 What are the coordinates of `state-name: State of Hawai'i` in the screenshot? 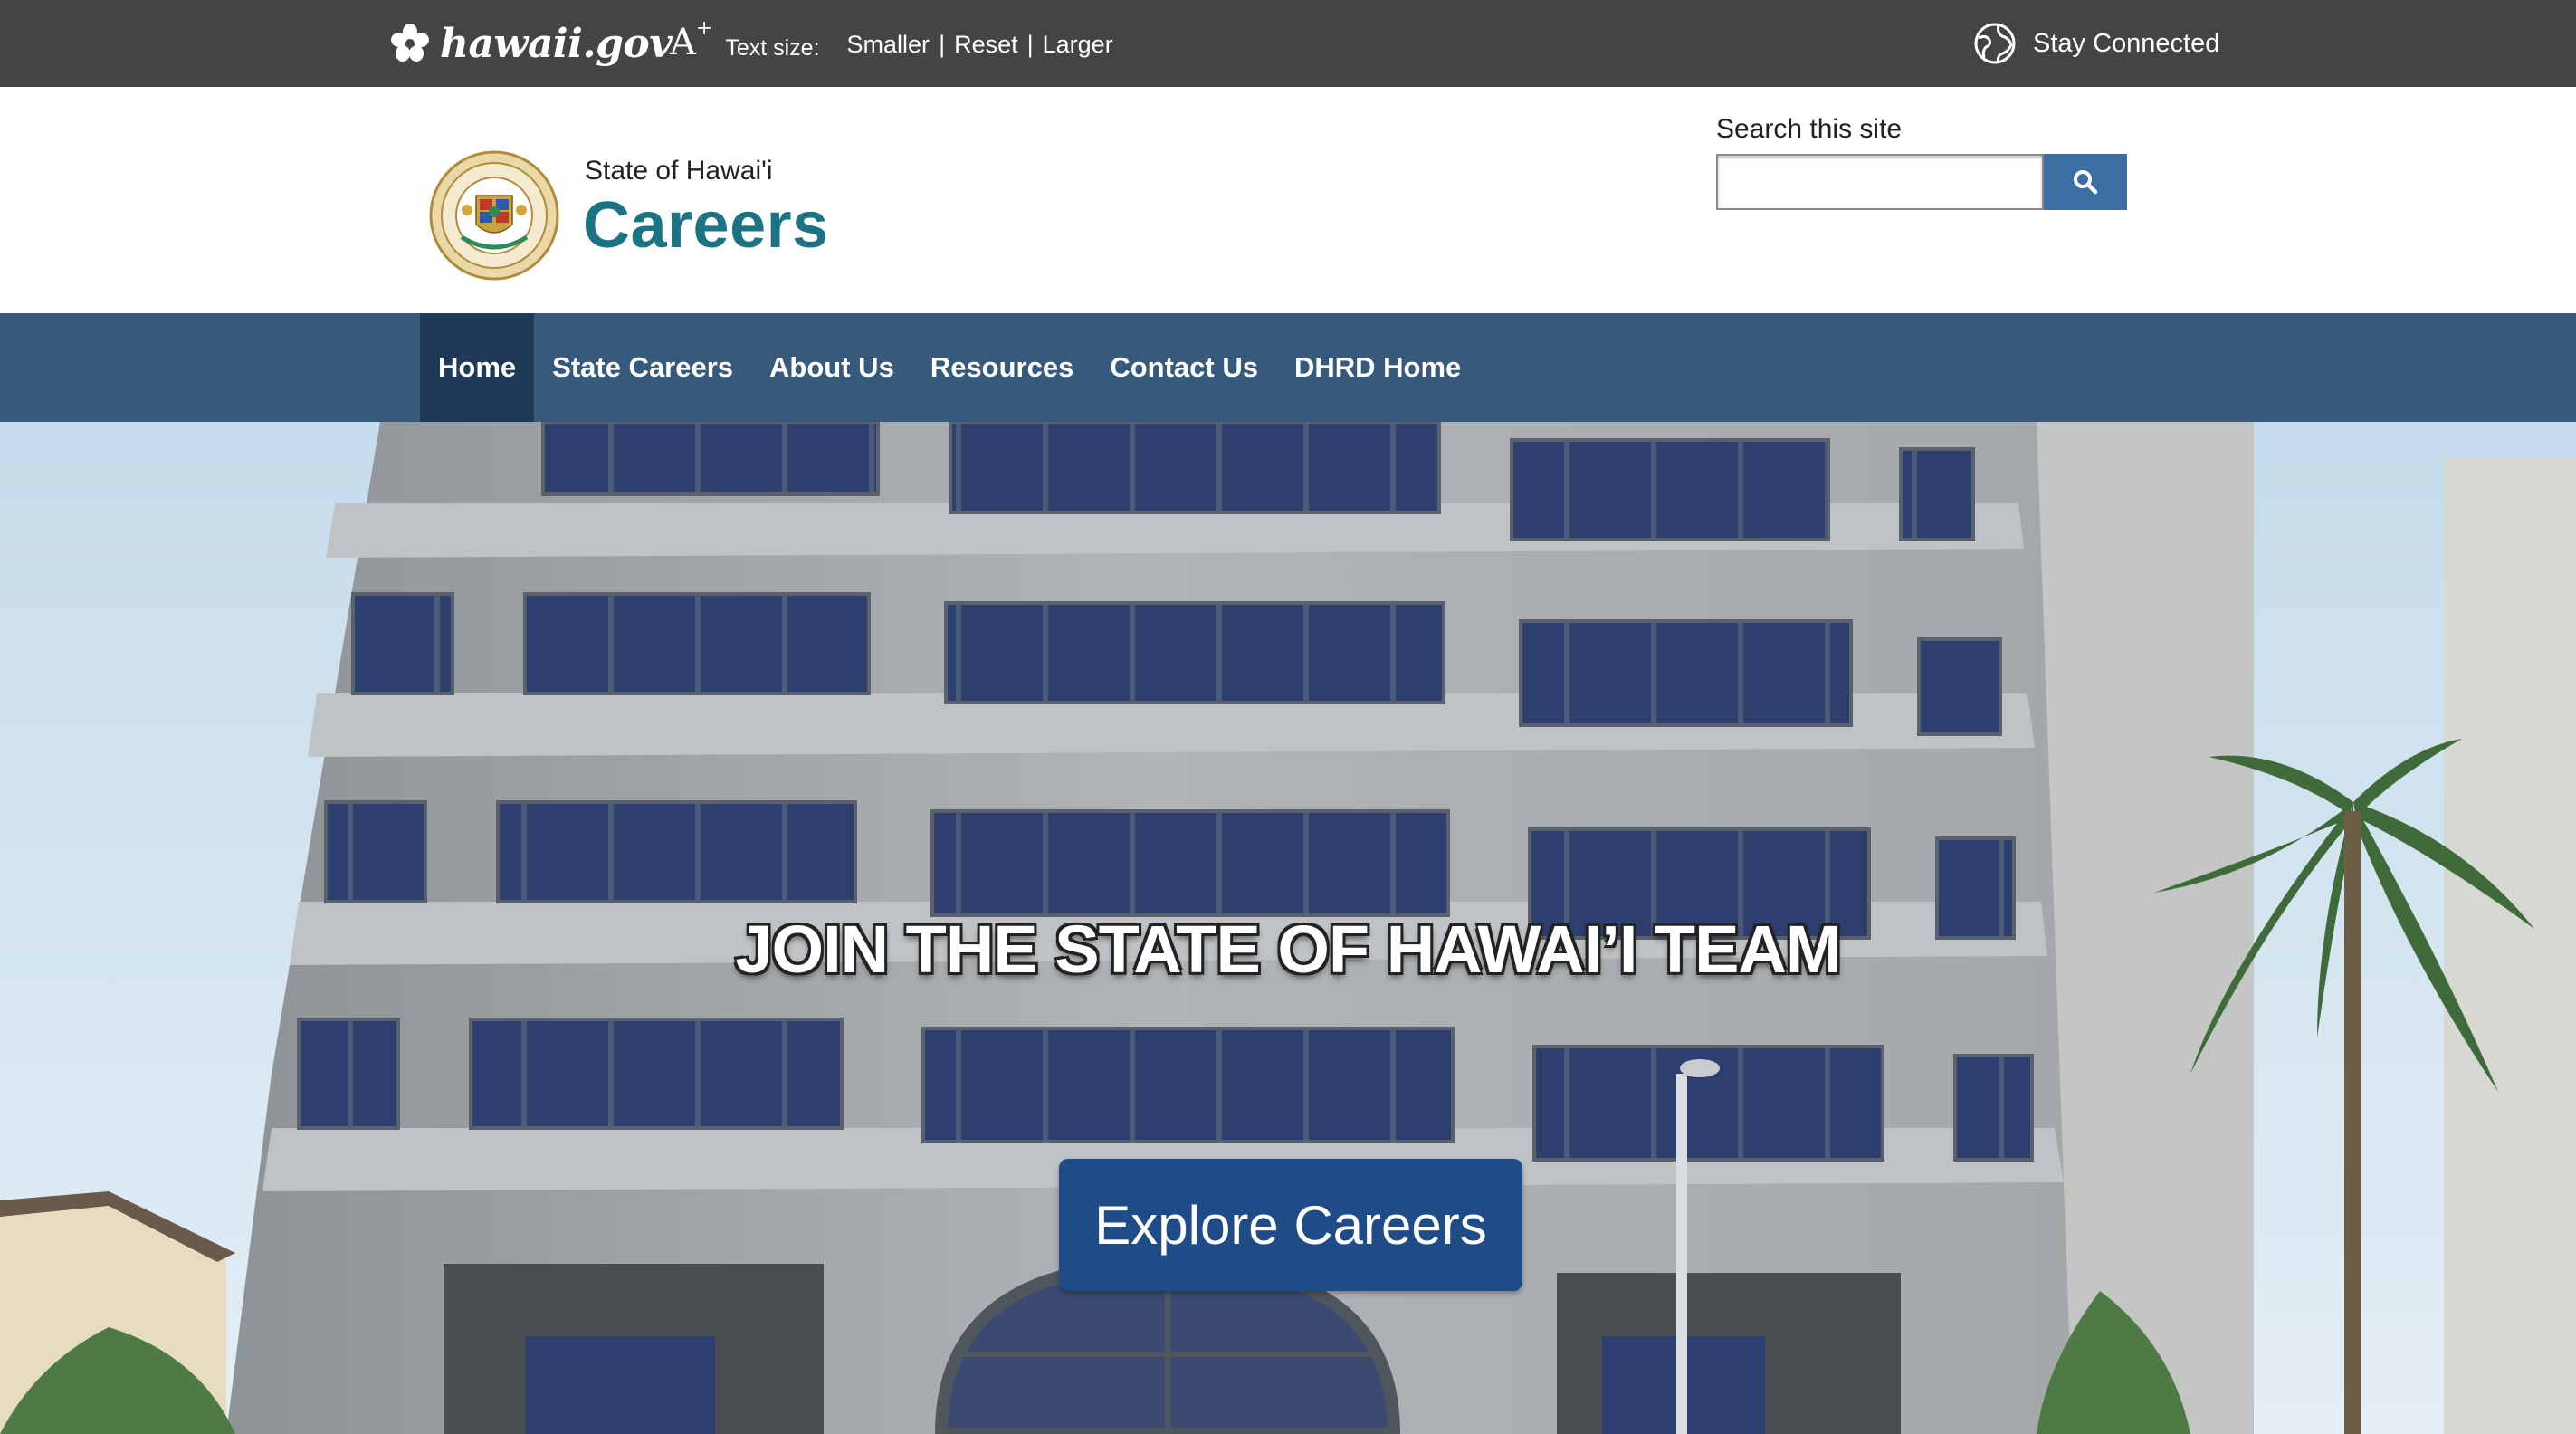 It's located at (679, 171).